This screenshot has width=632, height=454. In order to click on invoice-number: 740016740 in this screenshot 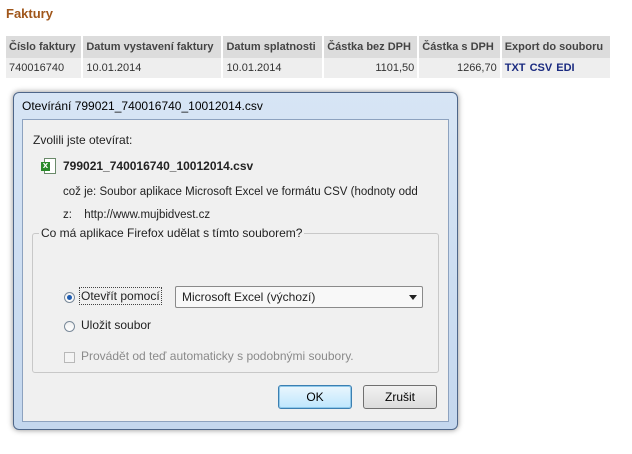, I will do `click(44, 68)`.